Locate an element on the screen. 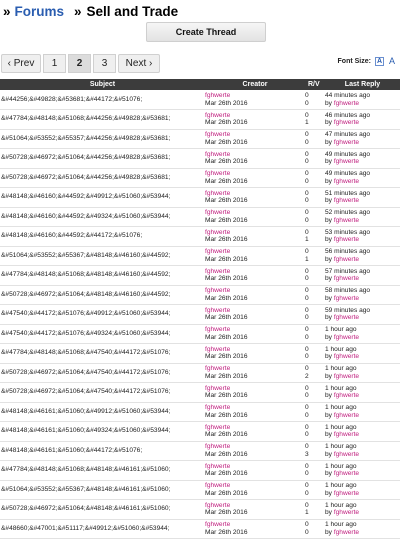  page-3-button: 3 is located at coordinates (104, 63).